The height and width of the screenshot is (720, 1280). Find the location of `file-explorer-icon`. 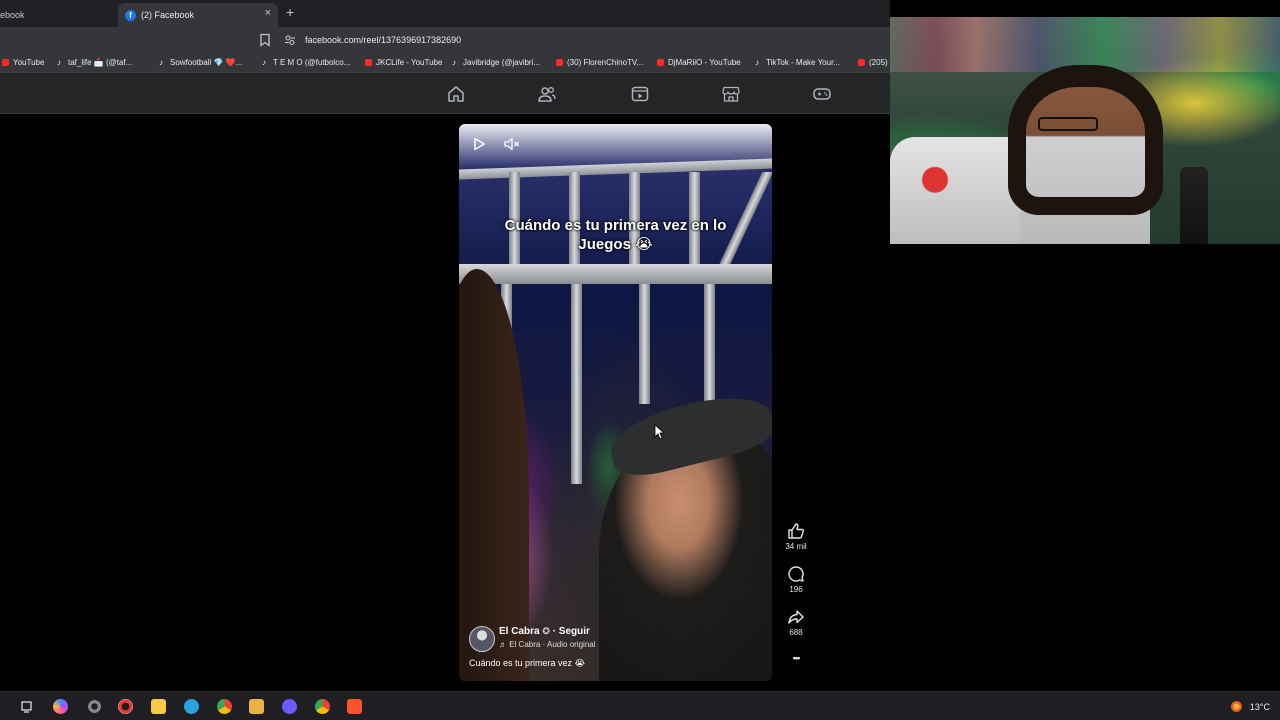

file-explorer-icon is located at coordinates (256, 706).